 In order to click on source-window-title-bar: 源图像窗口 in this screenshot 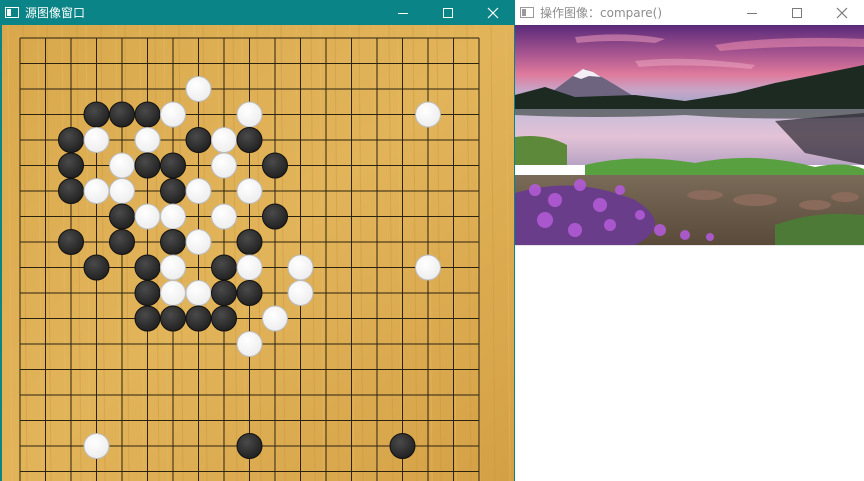, I will do `click(257, 12)`.